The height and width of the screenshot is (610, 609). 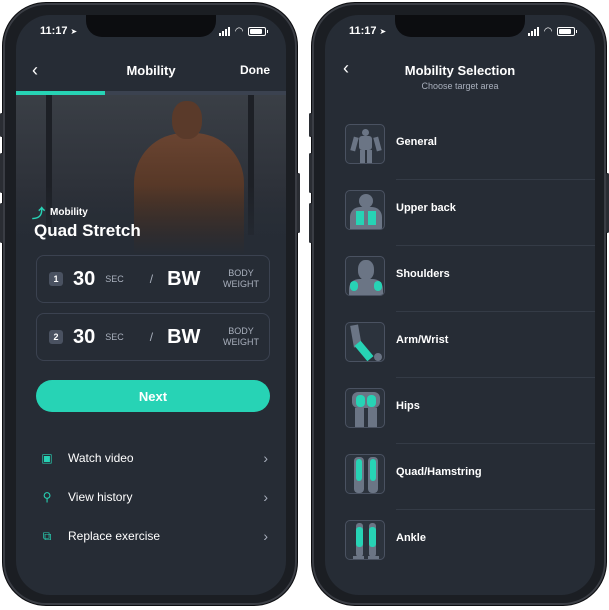 What do you see at coordinates (460, 86) in the screenshot?
I see `page-subtitle: Choose target area` at bounding box center [460, 86].